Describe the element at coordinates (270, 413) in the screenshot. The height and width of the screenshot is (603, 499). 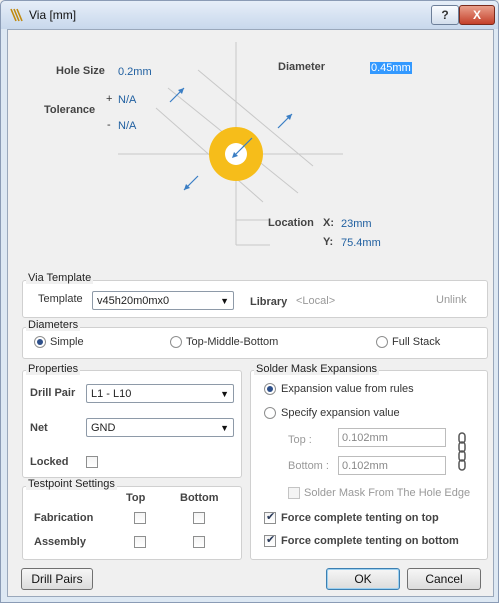
I see `specify-expansion-radio` at that location.